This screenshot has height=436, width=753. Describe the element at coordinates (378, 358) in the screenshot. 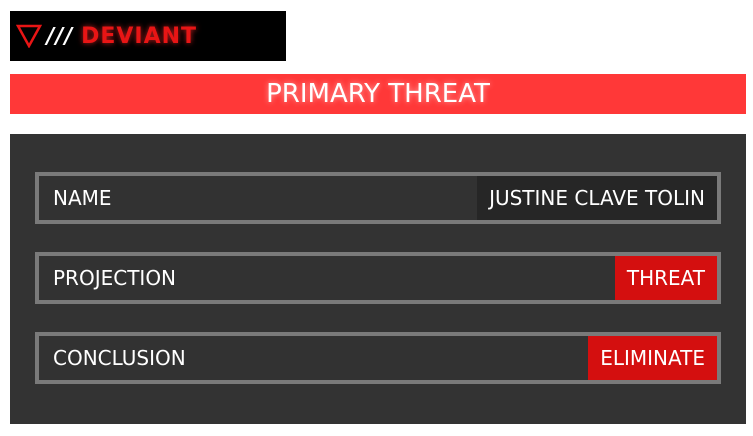

I see `field-row-conclusion: CONCLUSION ELIMINATE` at that location.